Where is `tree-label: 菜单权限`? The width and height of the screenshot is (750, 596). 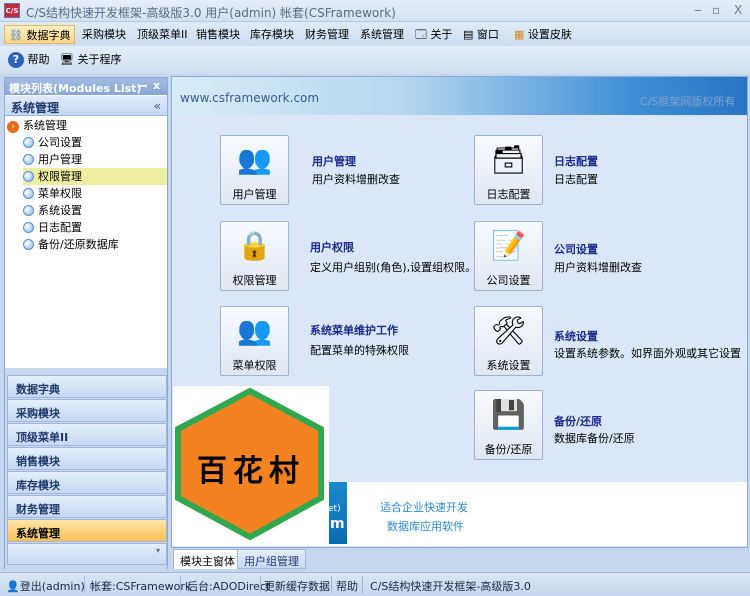 tree-label: 菜单权限 is located at coordinates (60, 193).